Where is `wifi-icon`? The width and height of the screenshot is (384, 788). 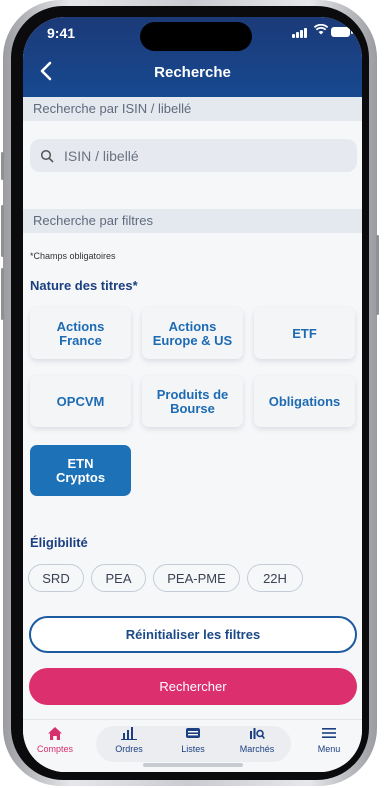 wifi-icon is located at coordinates (321, 30).